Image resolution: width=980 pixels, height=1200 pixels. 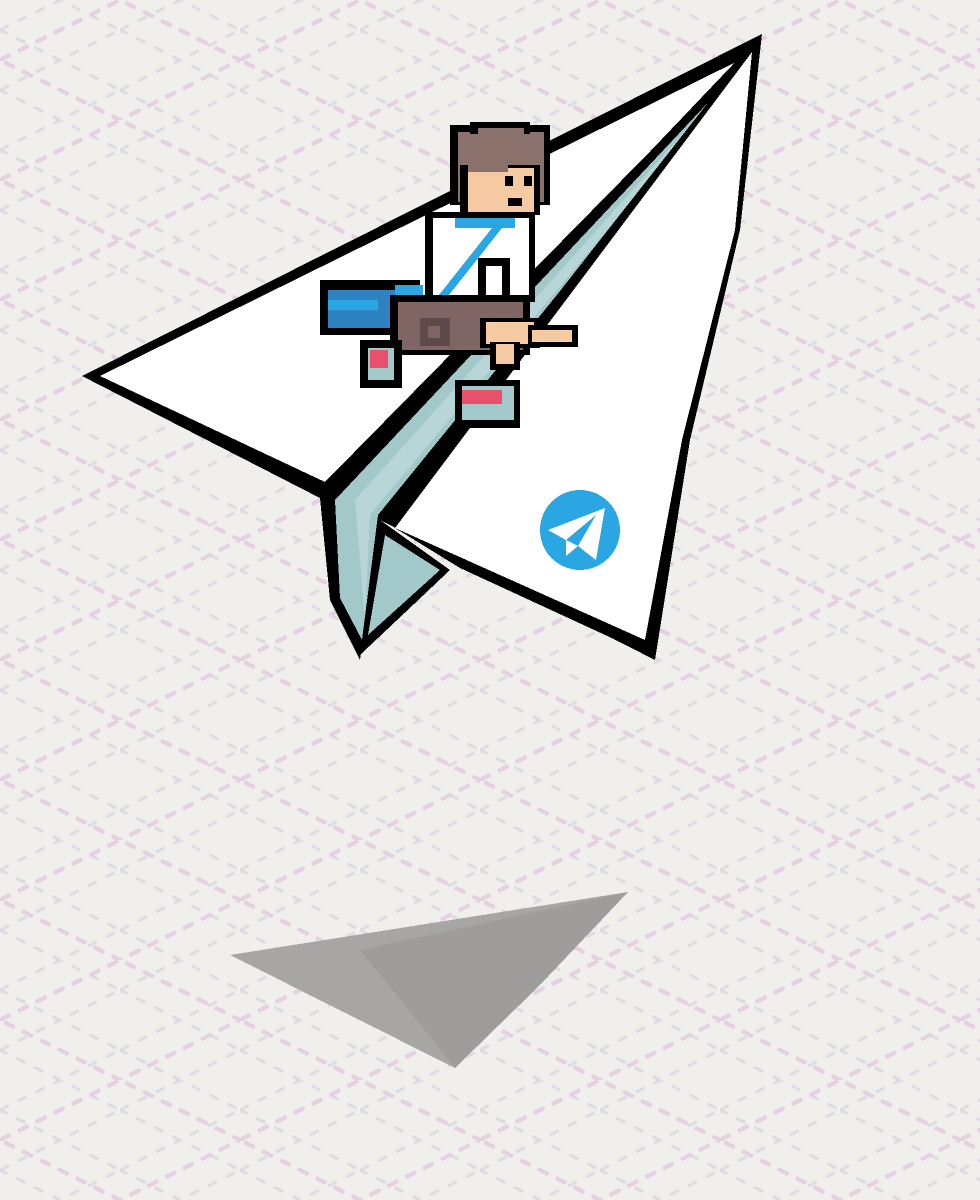 What do you see at coordinates (487, 404) in the screenshot?
I see `character-right-shoe` at bounding box center [487, 404].